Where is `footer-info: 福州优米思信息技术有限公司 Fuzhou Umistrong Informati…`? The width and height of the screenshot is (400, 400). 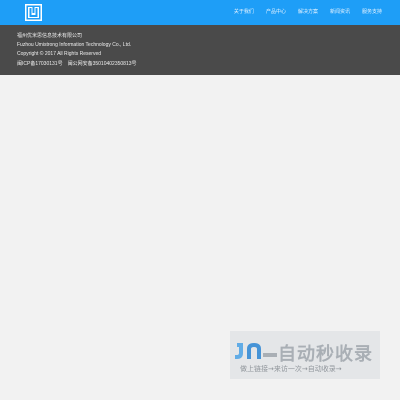
footer-info: 福州优米思信息技术有限公司 Fuzhou Umistrong Informati… is located at coordinates (77, 50).